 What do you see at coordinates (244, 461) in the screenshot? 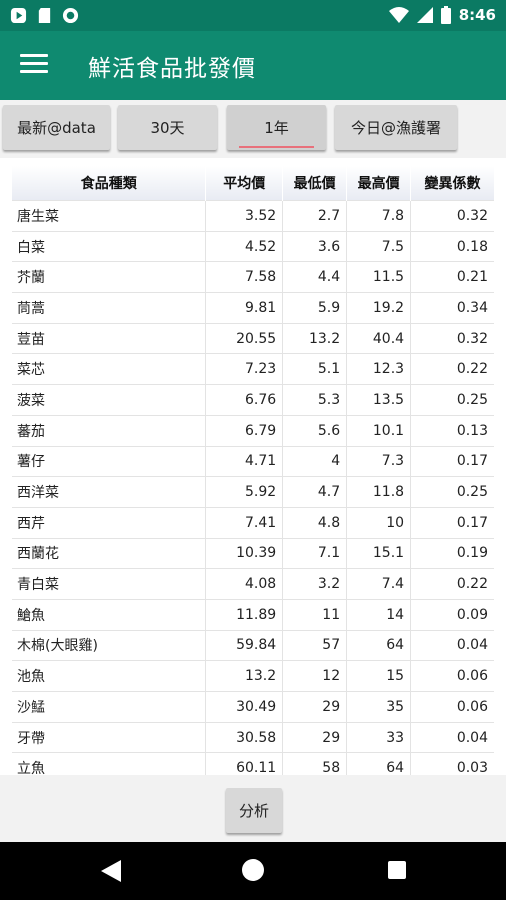
I see `cell-average-price: 4.71` at bounding box center [244, 461].